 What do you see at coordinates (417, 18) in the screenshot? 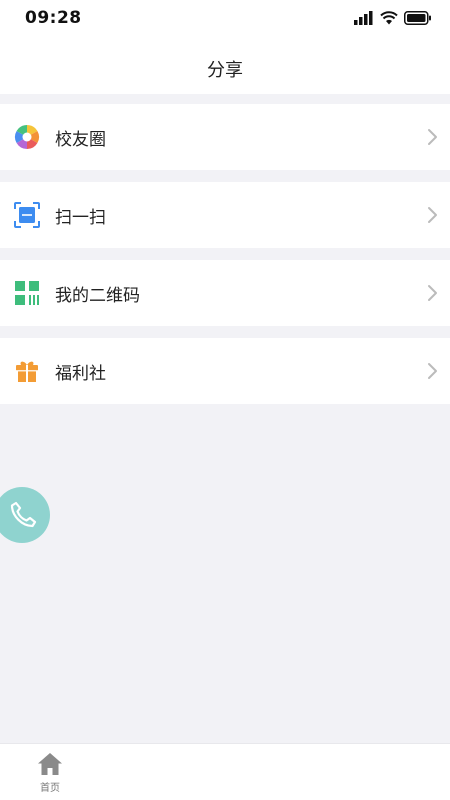
I see `battery-icon` at bounding box center [417, 18].